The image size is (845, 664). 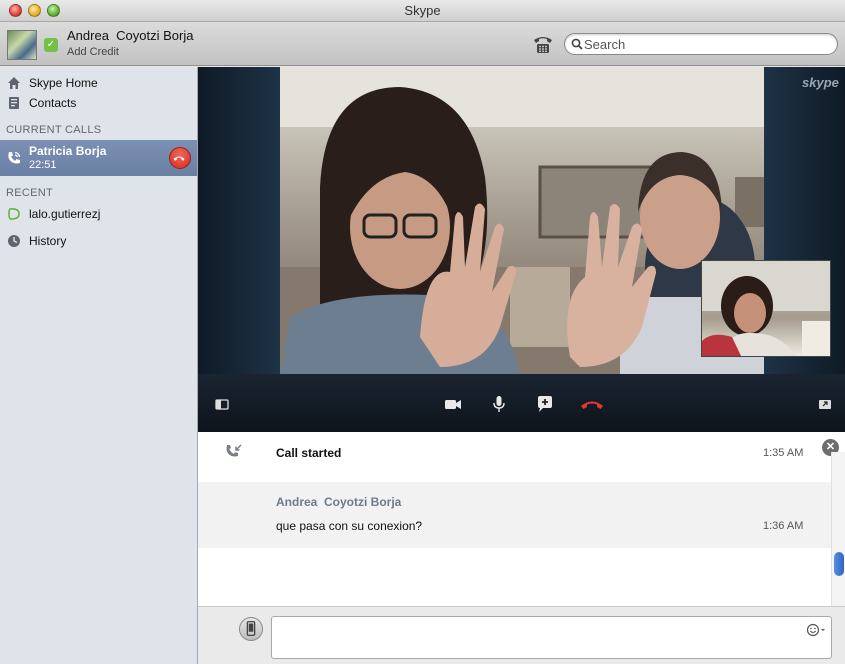 I want to click on online-status-icon: ✓, so click(x=51, y=45).